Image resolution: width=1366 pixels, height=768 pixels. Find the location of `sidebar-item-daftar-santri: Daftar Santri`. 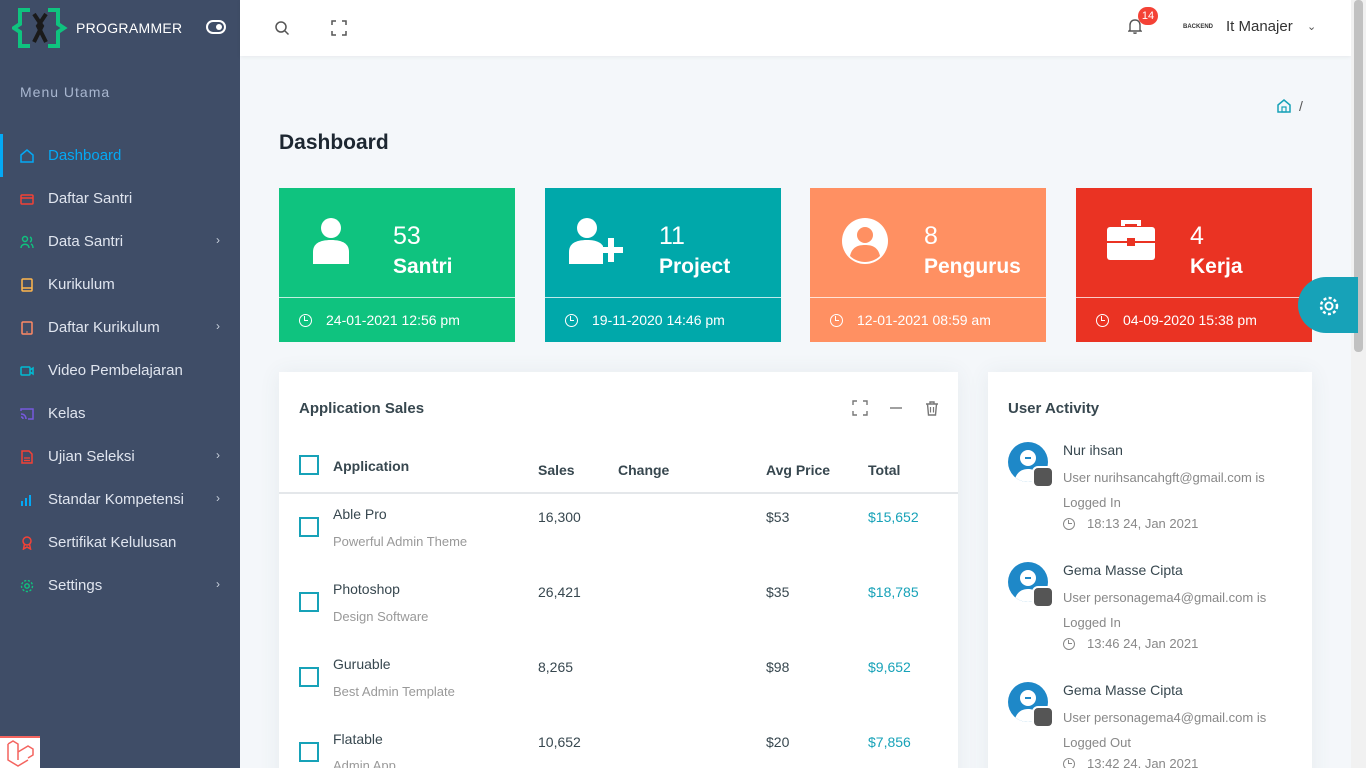

sidebar-item-daftar-santri: Daftar Santri is located at coordinates (120, 198).